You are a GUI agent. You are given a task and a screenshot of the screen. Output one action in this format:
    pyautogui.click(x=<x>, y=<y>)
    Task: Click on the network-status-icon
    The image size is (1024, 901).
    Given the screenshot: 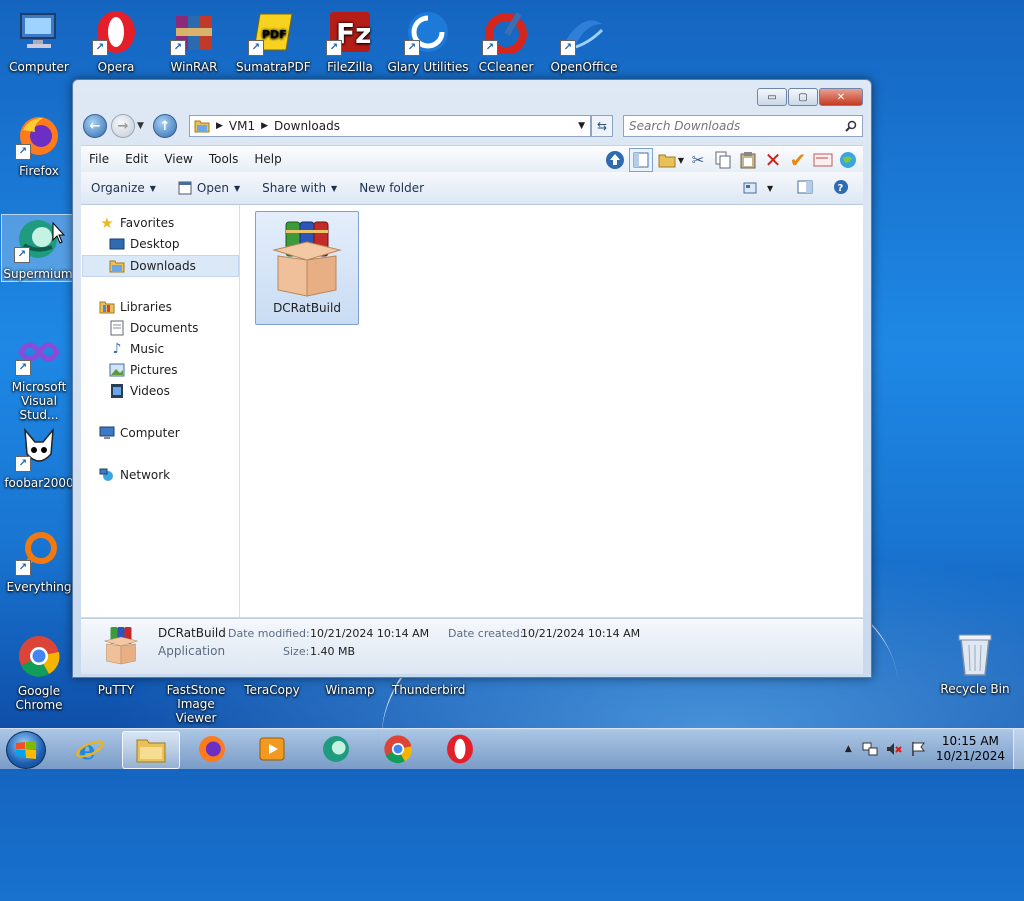 What is the action you would take?
    pyautogui.click(x=870, y=749)
    